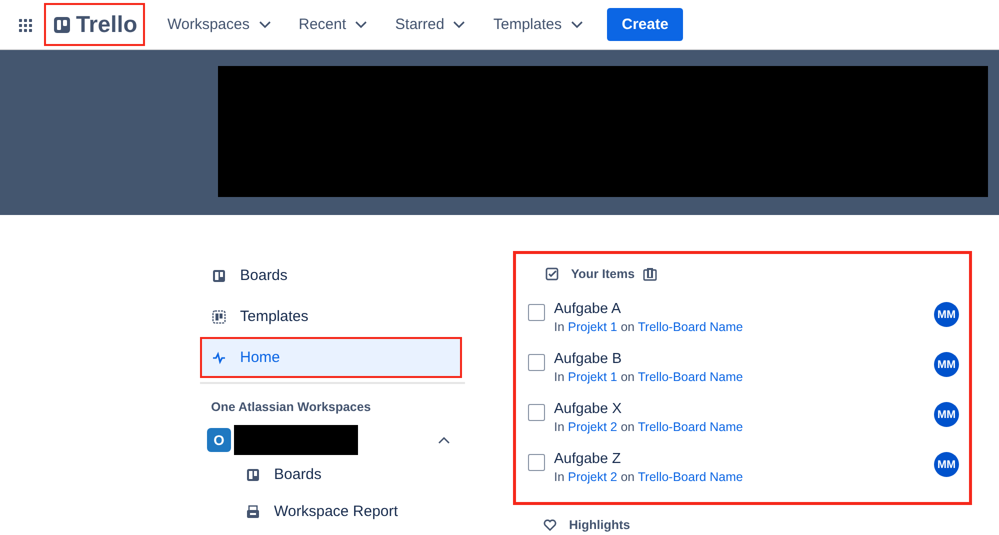 This screenshot has width=999, height=535. What do you see at coordinates (588, 409) in the screenshot?
I see `item-title: Aufgabe X` at bounding box center [588, 409].